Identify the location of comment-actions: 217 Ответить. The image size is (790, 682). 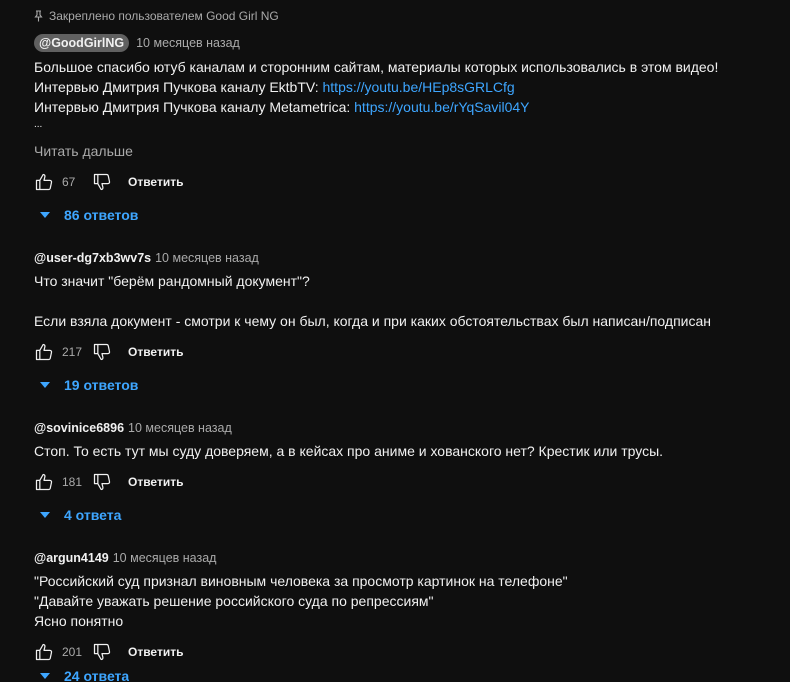
(107, 352).